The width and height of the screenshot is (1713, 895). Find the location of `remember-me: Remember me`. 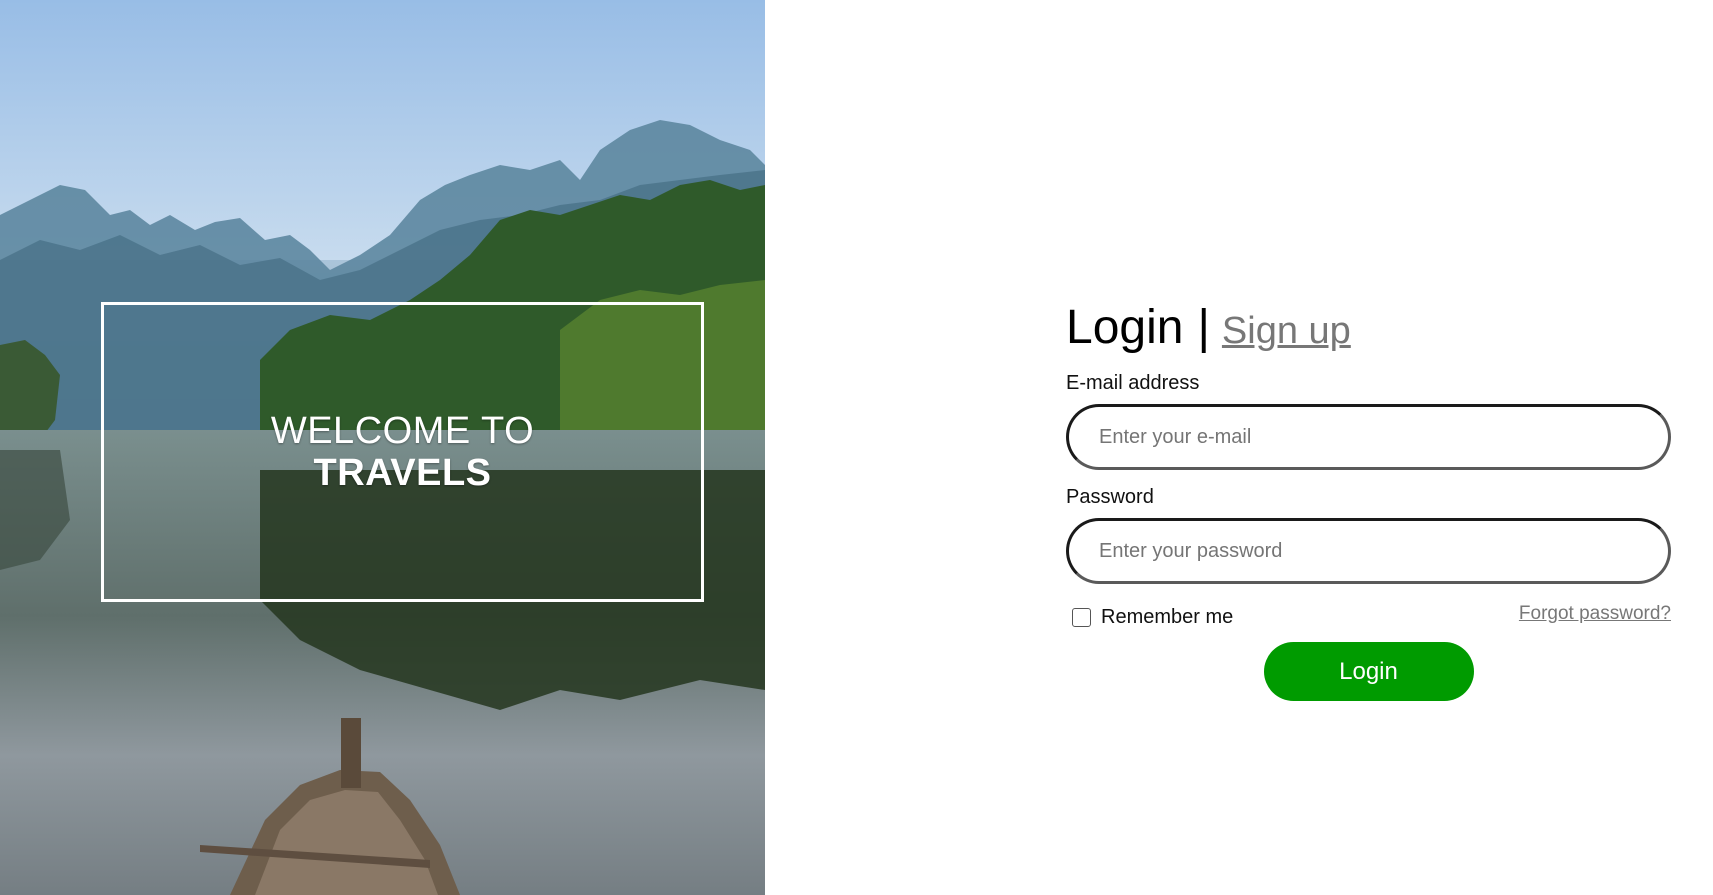

remember-me: Remember me is located at coordinates (1149, 617).